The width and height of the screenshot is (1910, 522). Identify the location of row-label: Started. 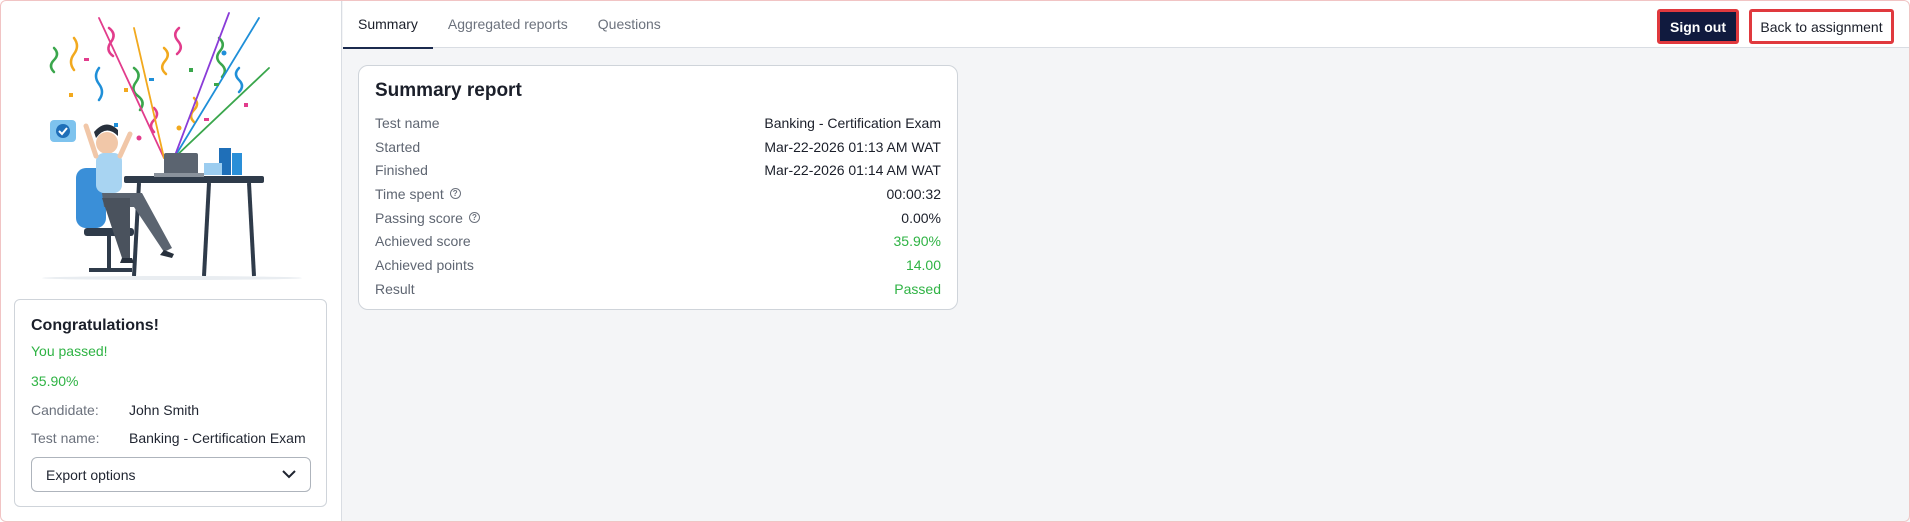
(398, 146).